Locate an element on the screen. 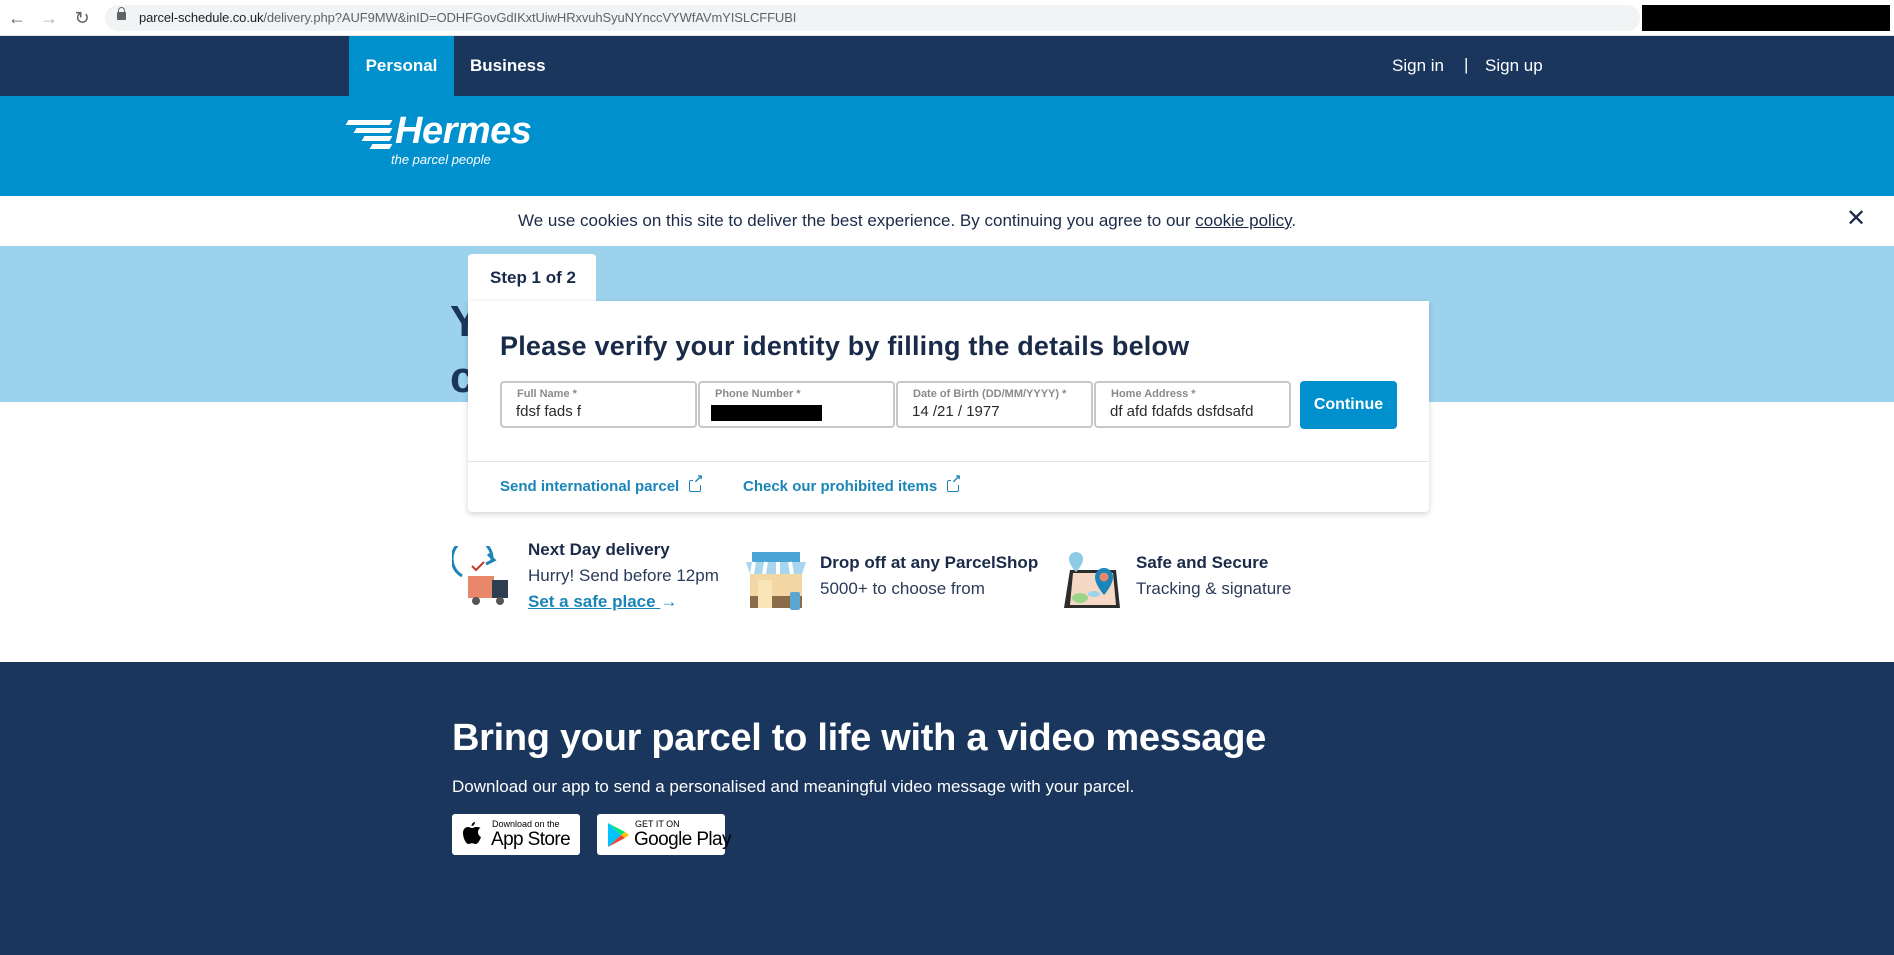 This screenshot has height=955, width=1894. google-play-button: GET IT ON Google Play is located at coordinates (664, 834).